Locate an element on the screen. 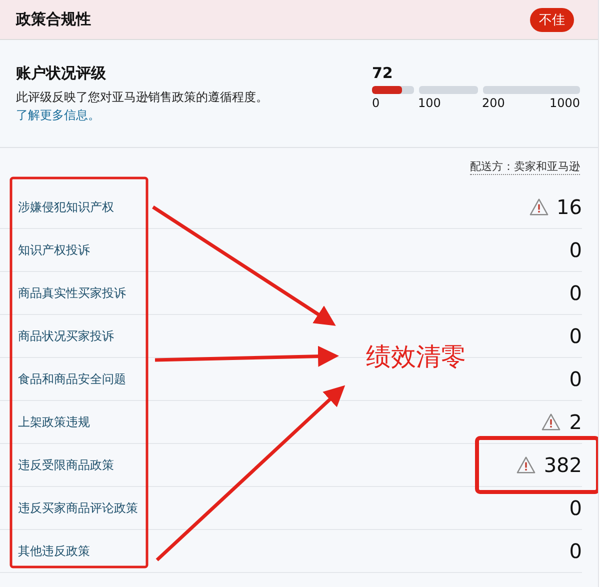  policy-link: 食品和商品安全问题 is located at coordinates (72, 379).